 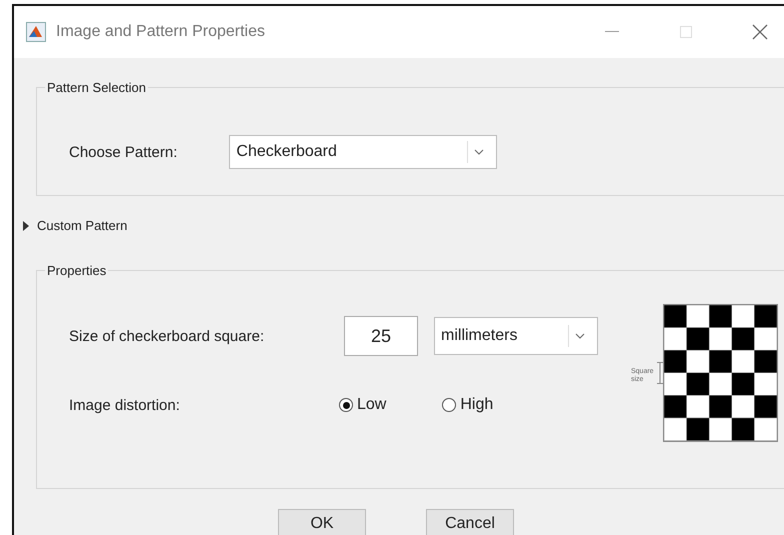 I want to click on size-input: 25, so click(x=381, y=336).